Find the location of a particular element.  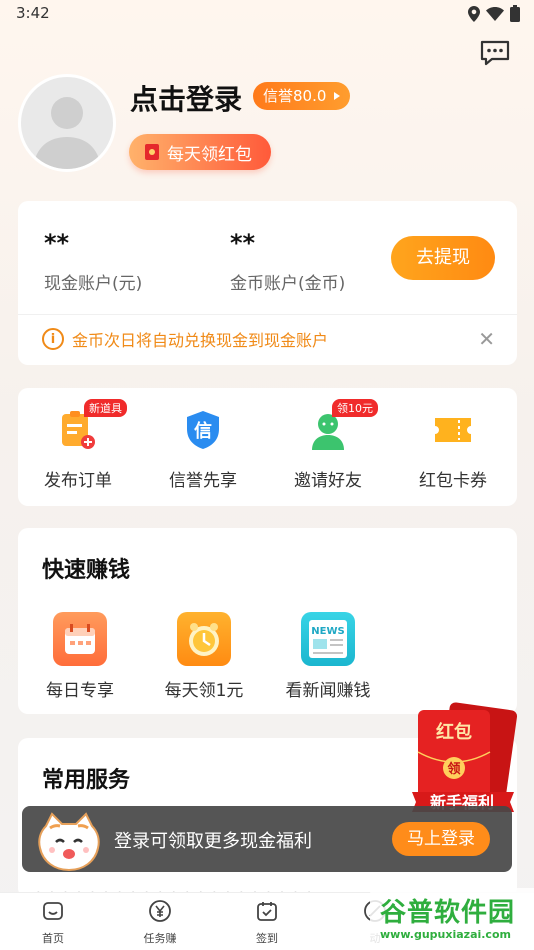

cat-mascot-icon is located at coordinates (69, 842).